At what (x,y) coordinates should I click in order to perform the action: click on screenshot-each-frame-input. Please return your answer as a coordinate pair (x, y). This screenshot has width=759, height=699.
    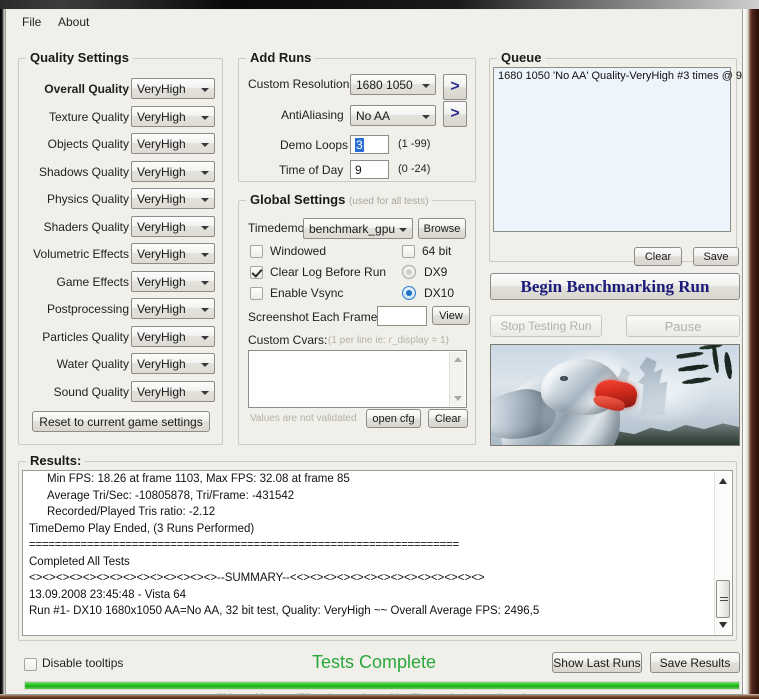
    Looking at the image, I should click on (402, 316).